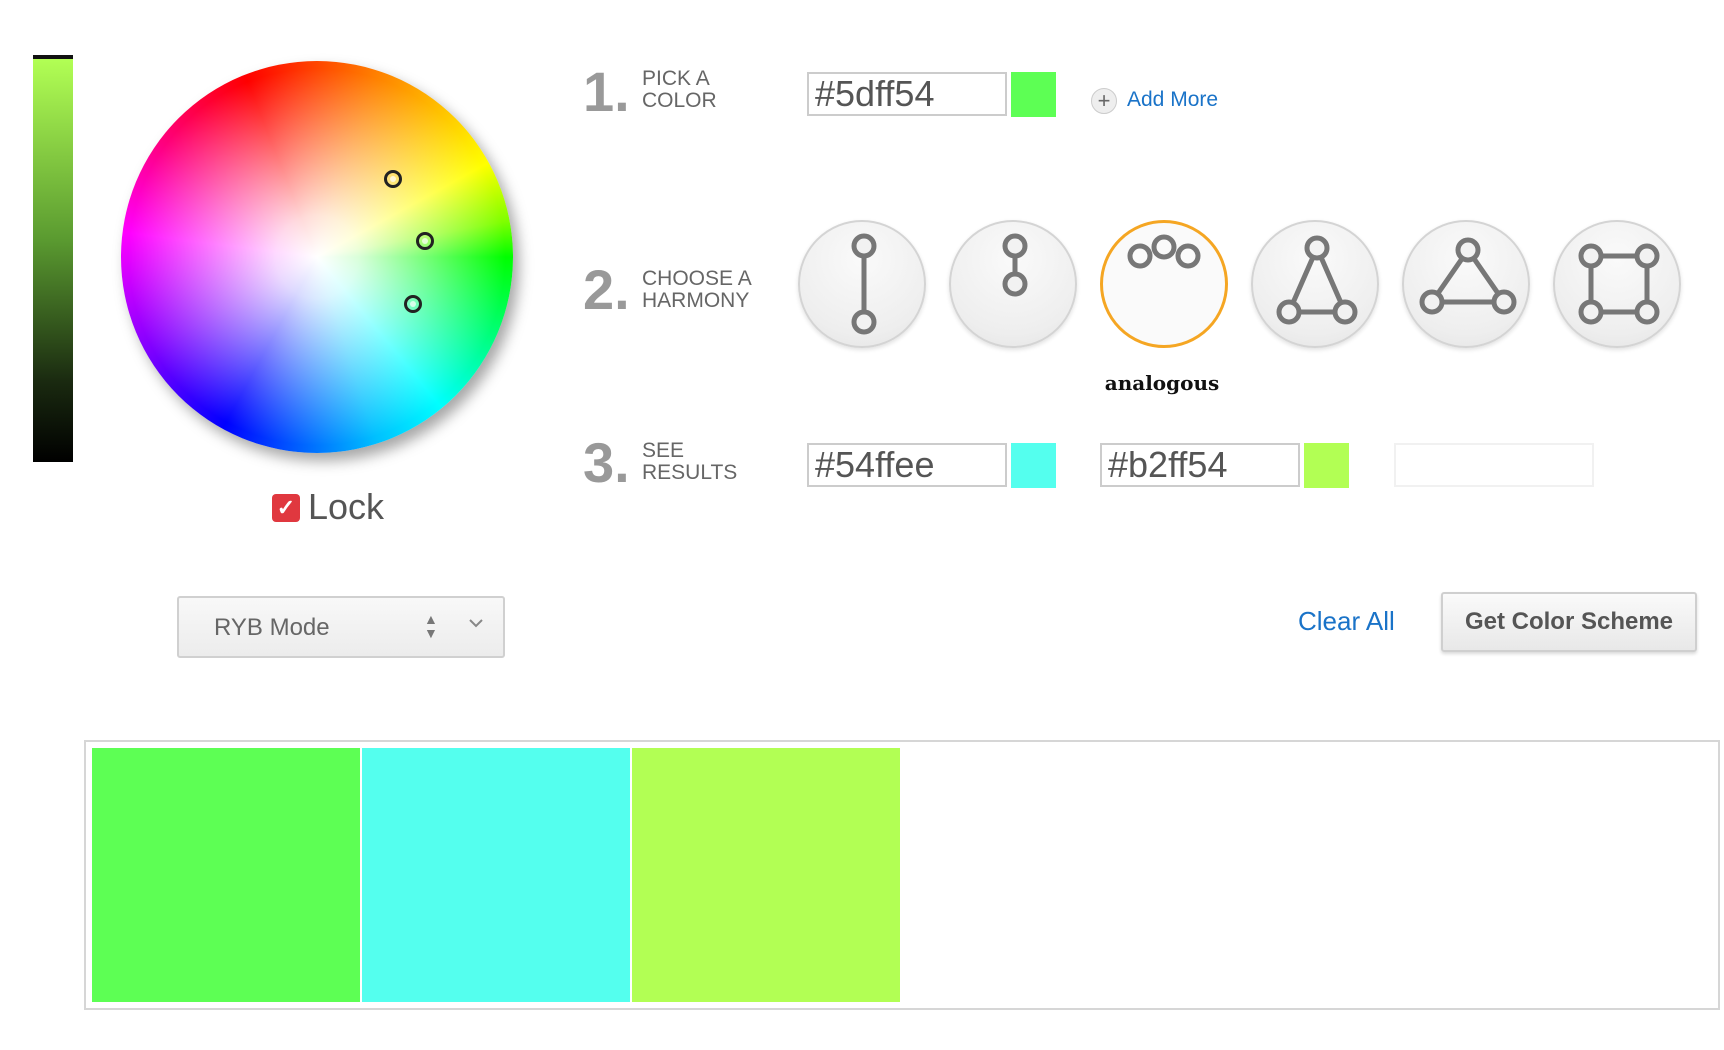  I want to click on brightness-slider, so click(53, 258).